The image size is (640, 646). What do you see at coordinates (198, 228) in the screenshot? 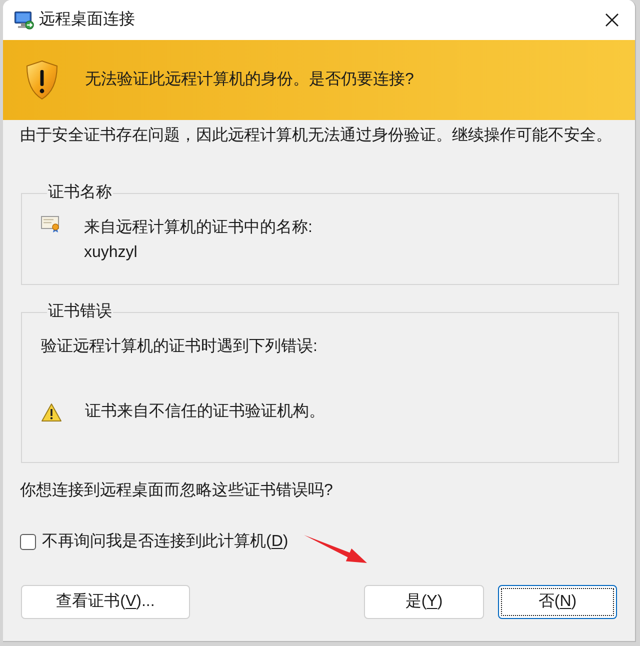
I see `certificate-name-label: 来自远程计算机的证书中的名称:` at bounding box center [198, 228].